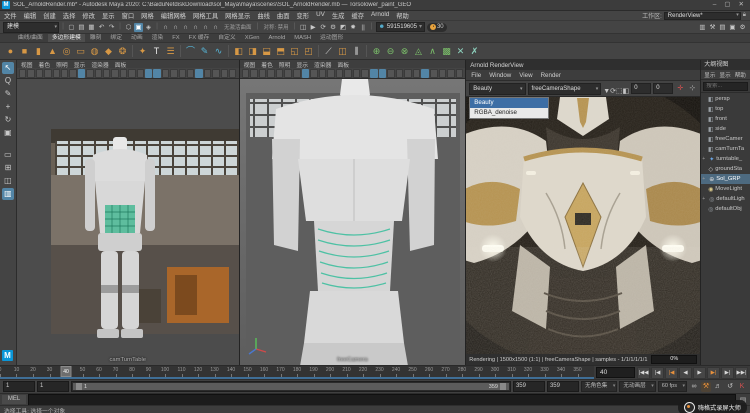  I want to click on shelf-boolean-difference-icon: ⊖, so click(390, 51).